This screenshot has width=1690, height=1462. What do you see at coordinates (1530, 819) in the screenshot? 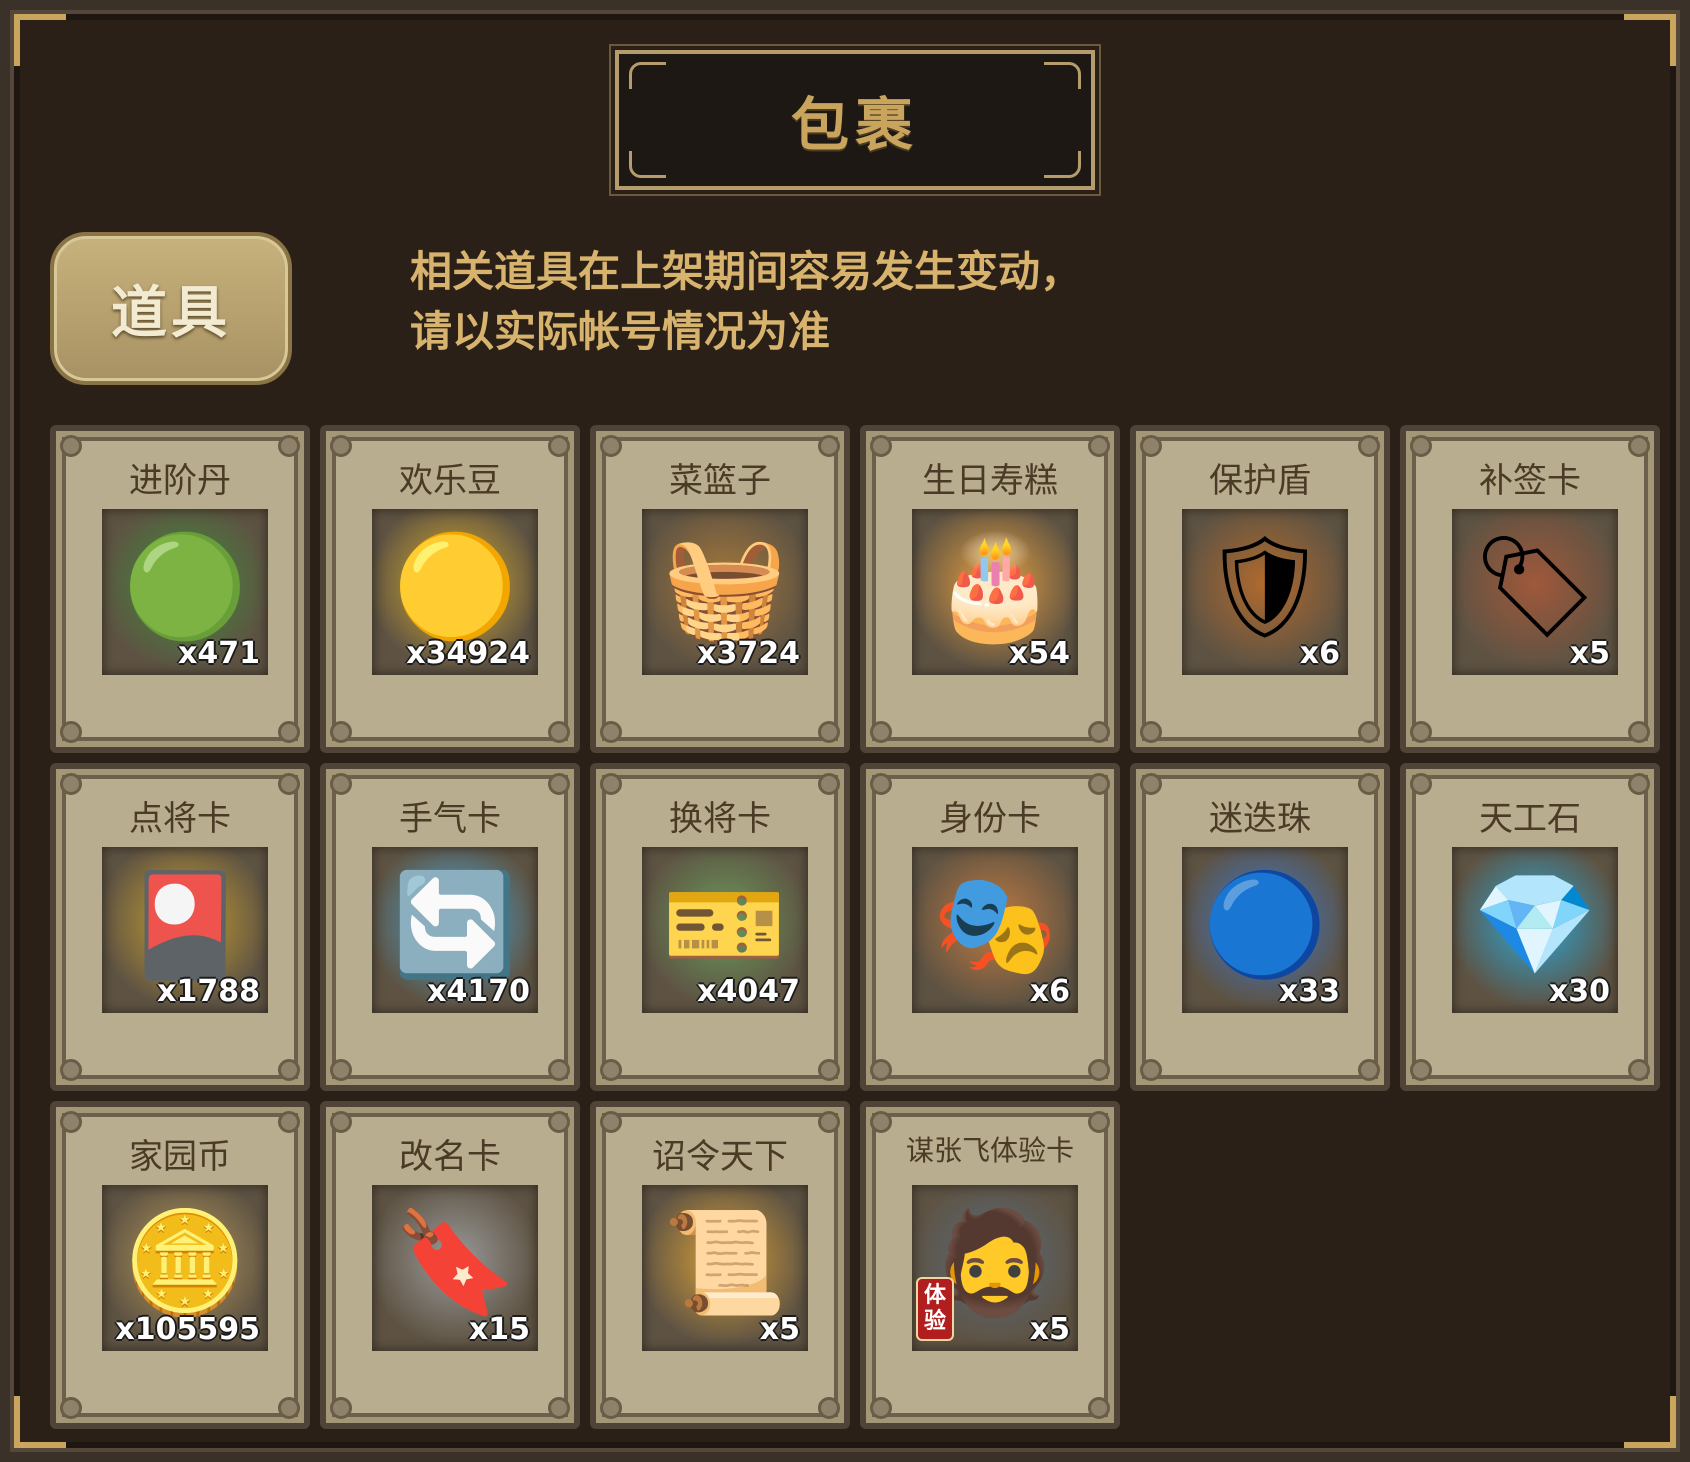
I see `item-name: 天工石` at bounding box center [1530, 819].